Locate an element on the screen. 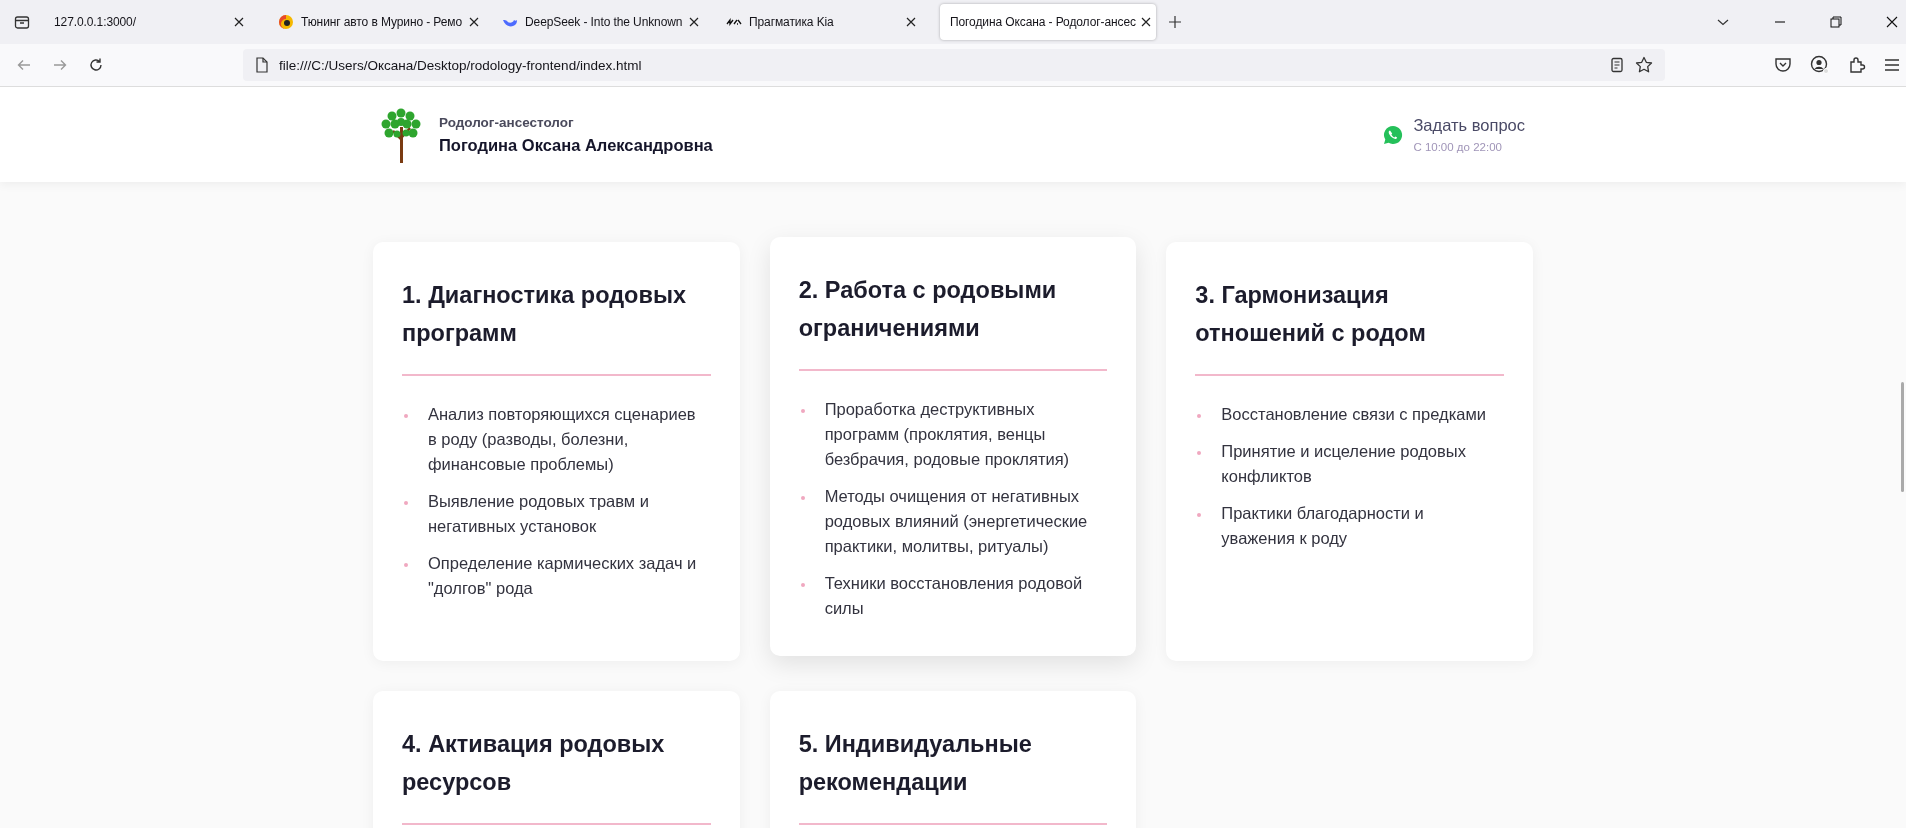 This screenshot has width=1906, height=828. browser-tab: Погодина Оксана - Родолог-ансес is located at coordinates (1048, 22).